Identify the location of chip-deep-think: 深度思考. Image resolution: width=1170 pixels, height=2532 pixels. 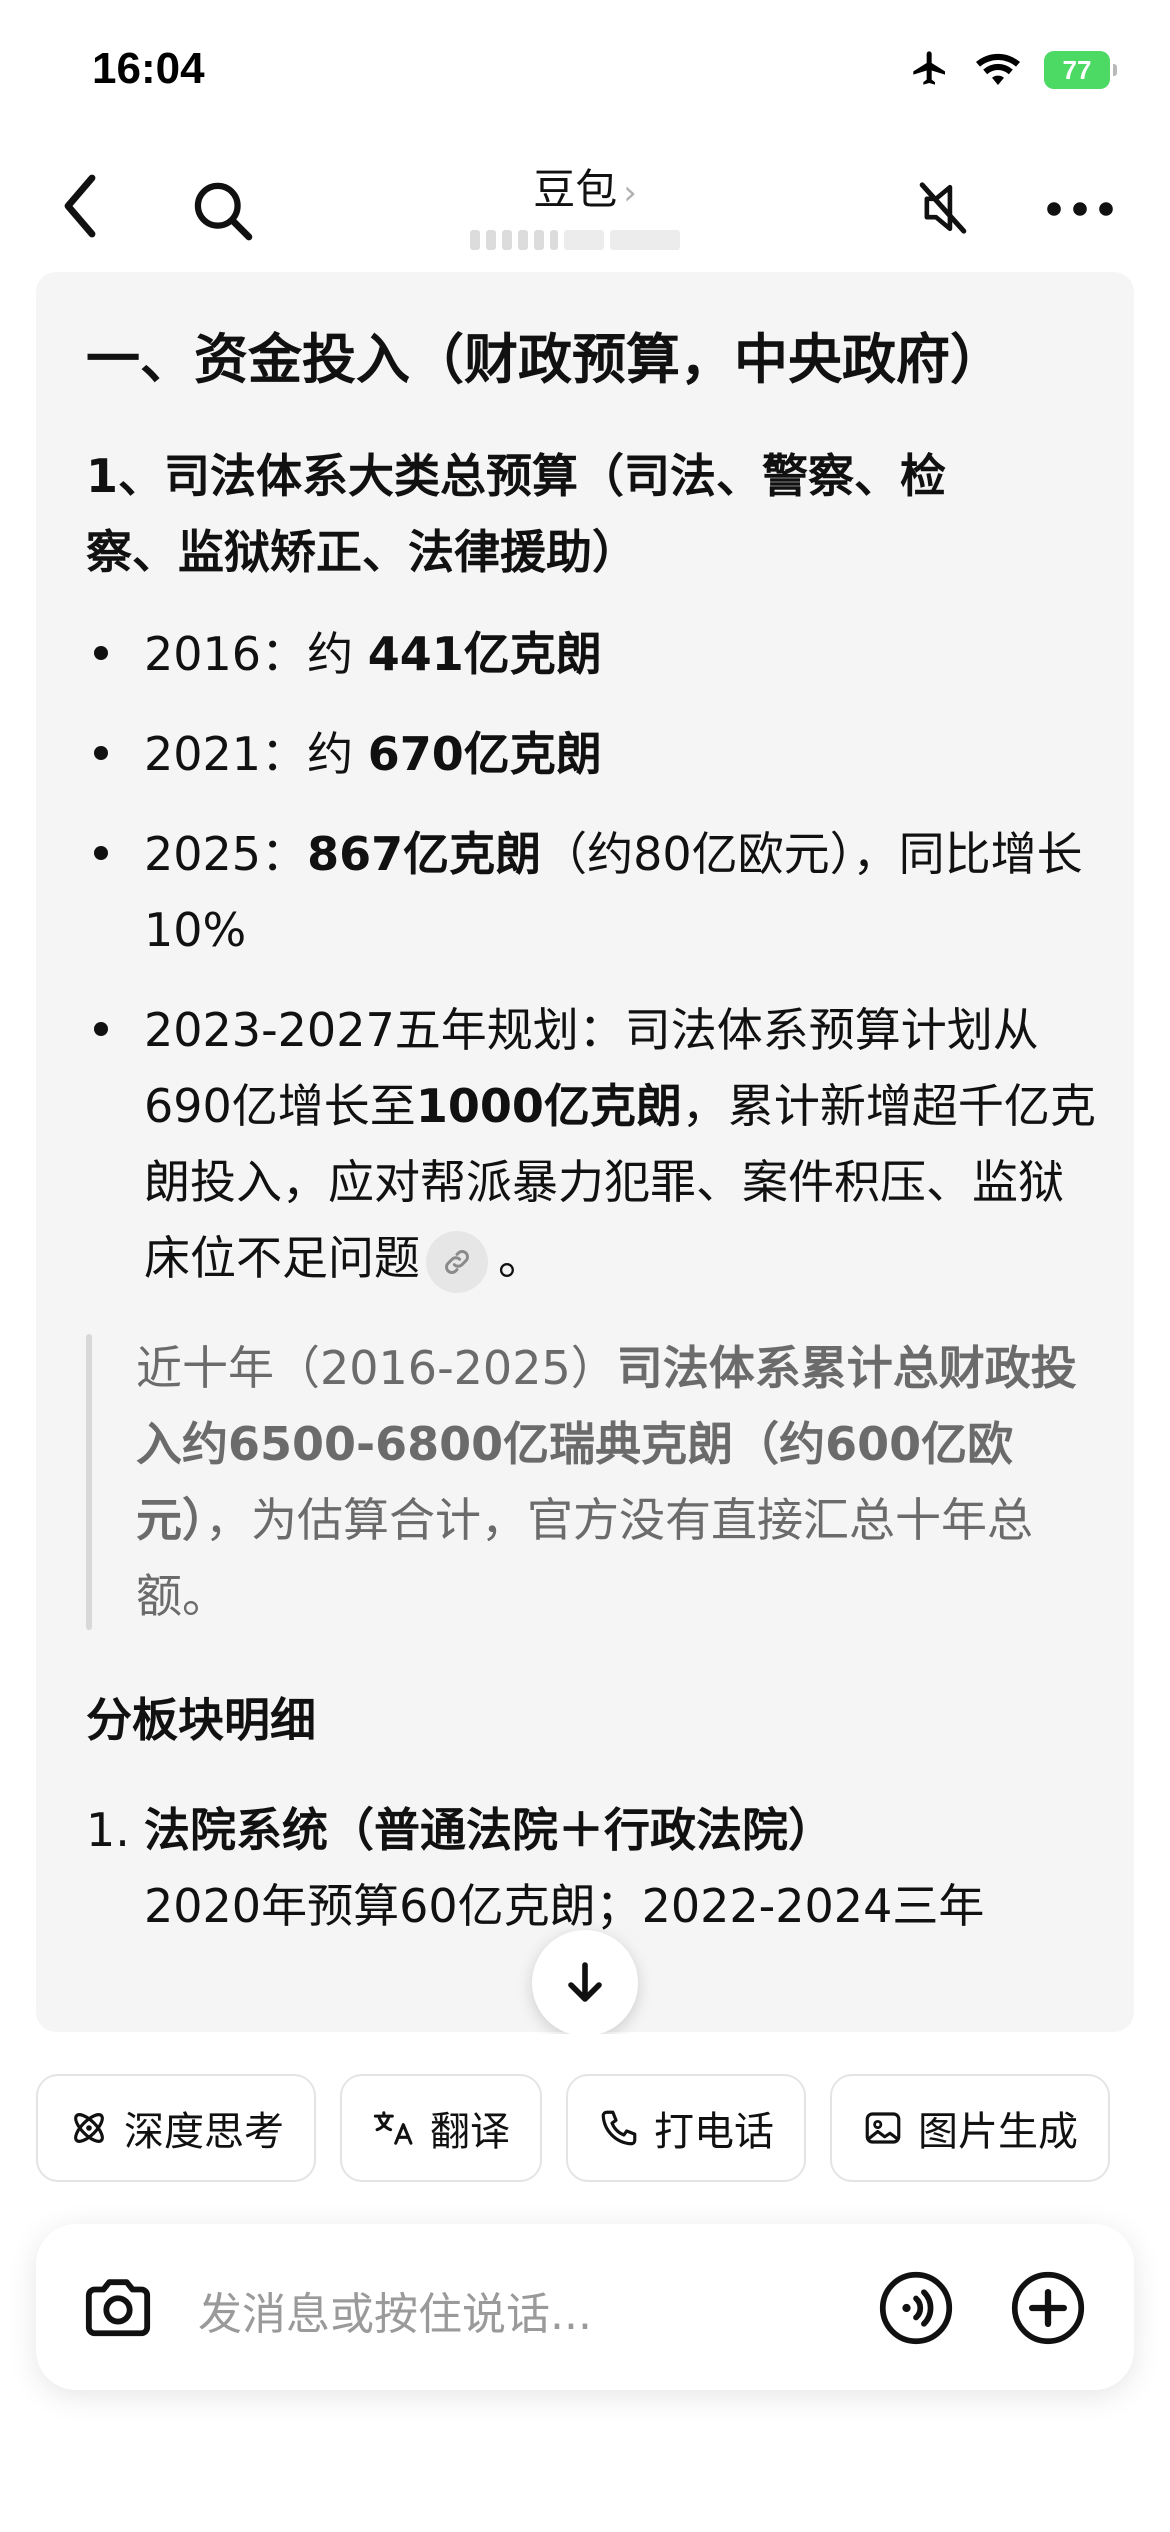
(176, 2128).